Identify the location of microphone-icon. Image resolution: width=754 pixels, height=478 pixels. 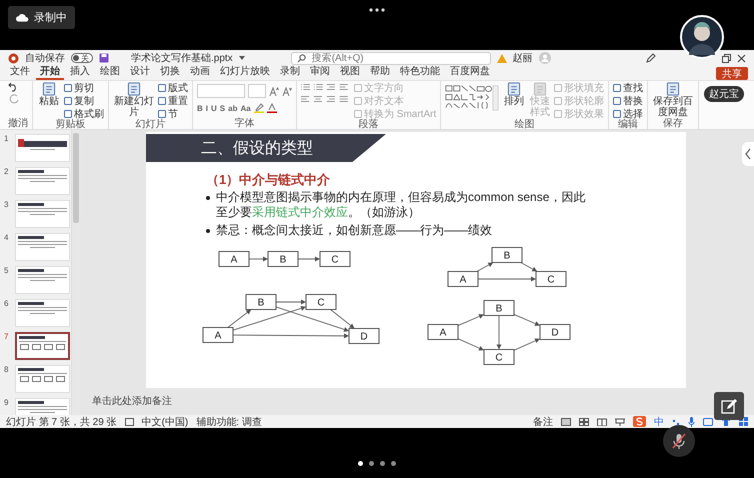
(691, 421).